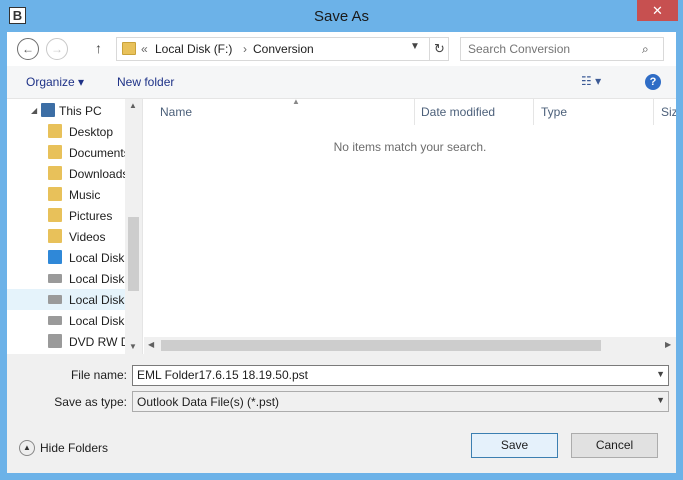 Image resolution: width=683 pixels, height=480 pixels. I want to click on search-box: ⌕, so click(562, 49).